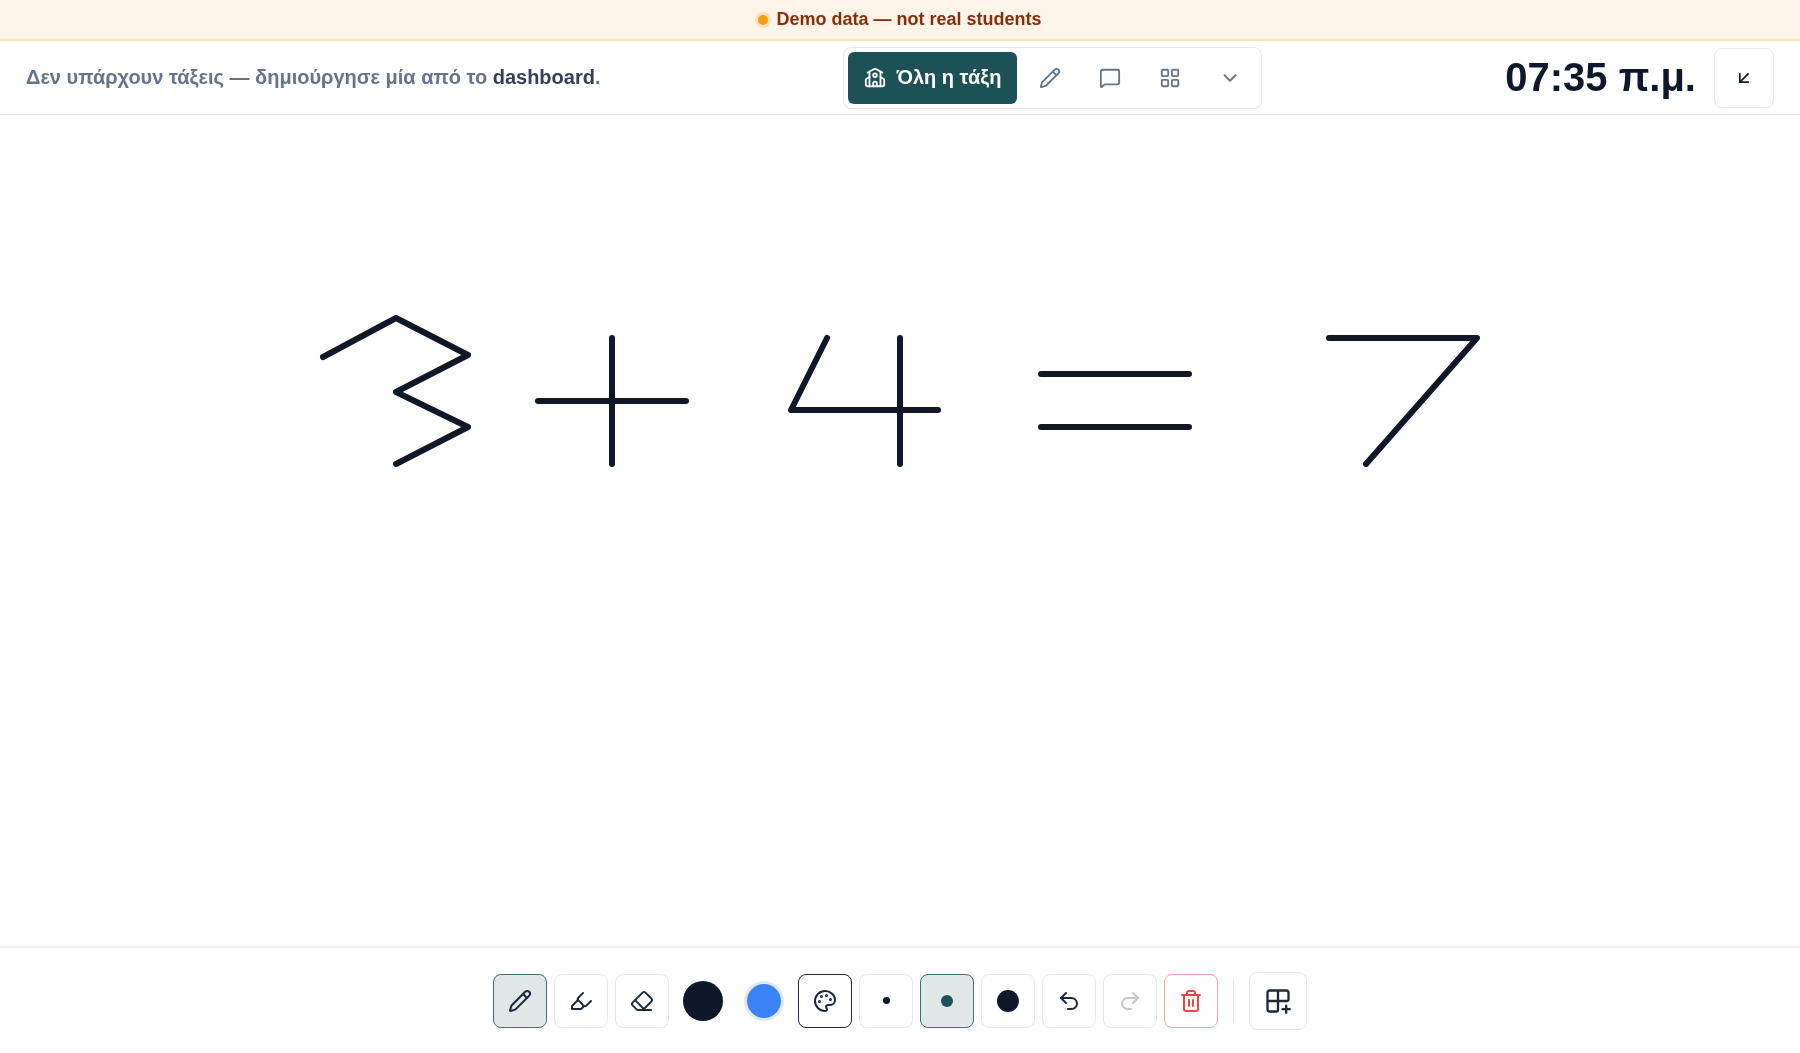 The height and width of the screenshot is (1053, 1800). What do you see at coordinates (933, 77) in the screenshot?
I see `class-button: Όλη η τάξη` at bounding box center [933, 77].